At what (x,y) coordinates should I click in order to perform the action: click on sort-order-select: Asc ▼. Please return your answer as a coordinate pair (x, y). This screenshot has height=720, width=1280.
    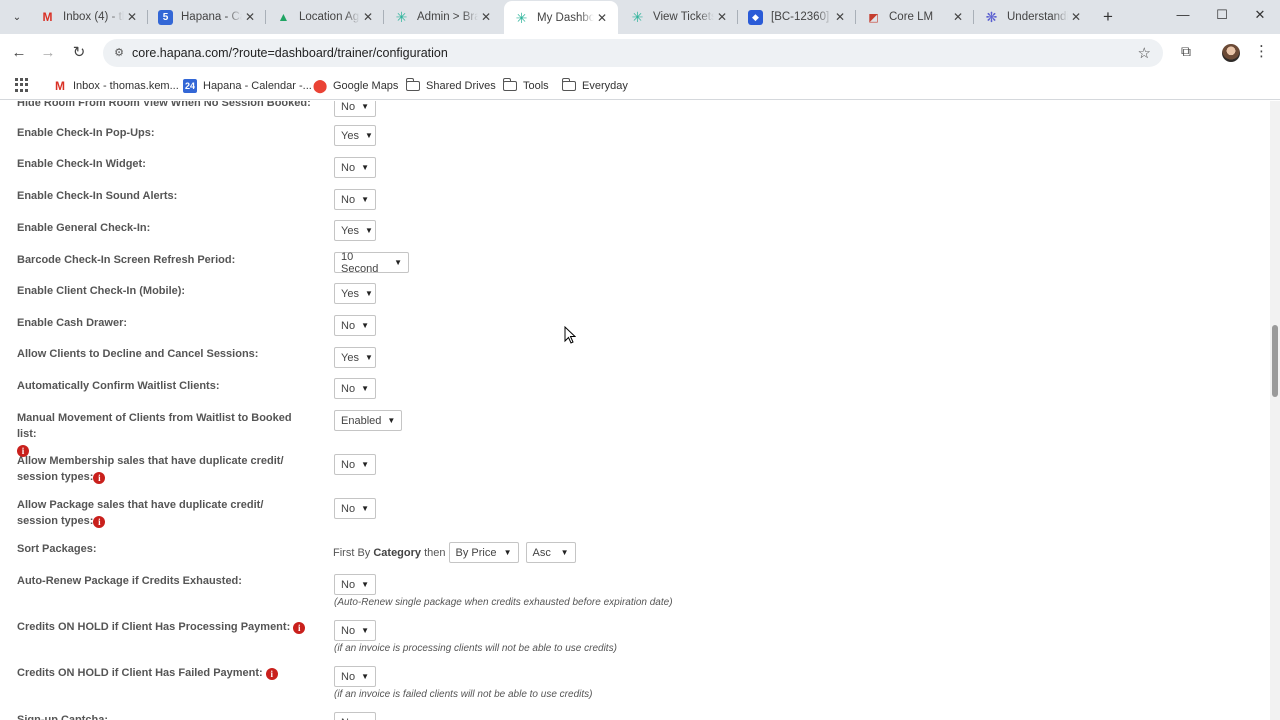
    Looking at the image, I should click on (550, 552).